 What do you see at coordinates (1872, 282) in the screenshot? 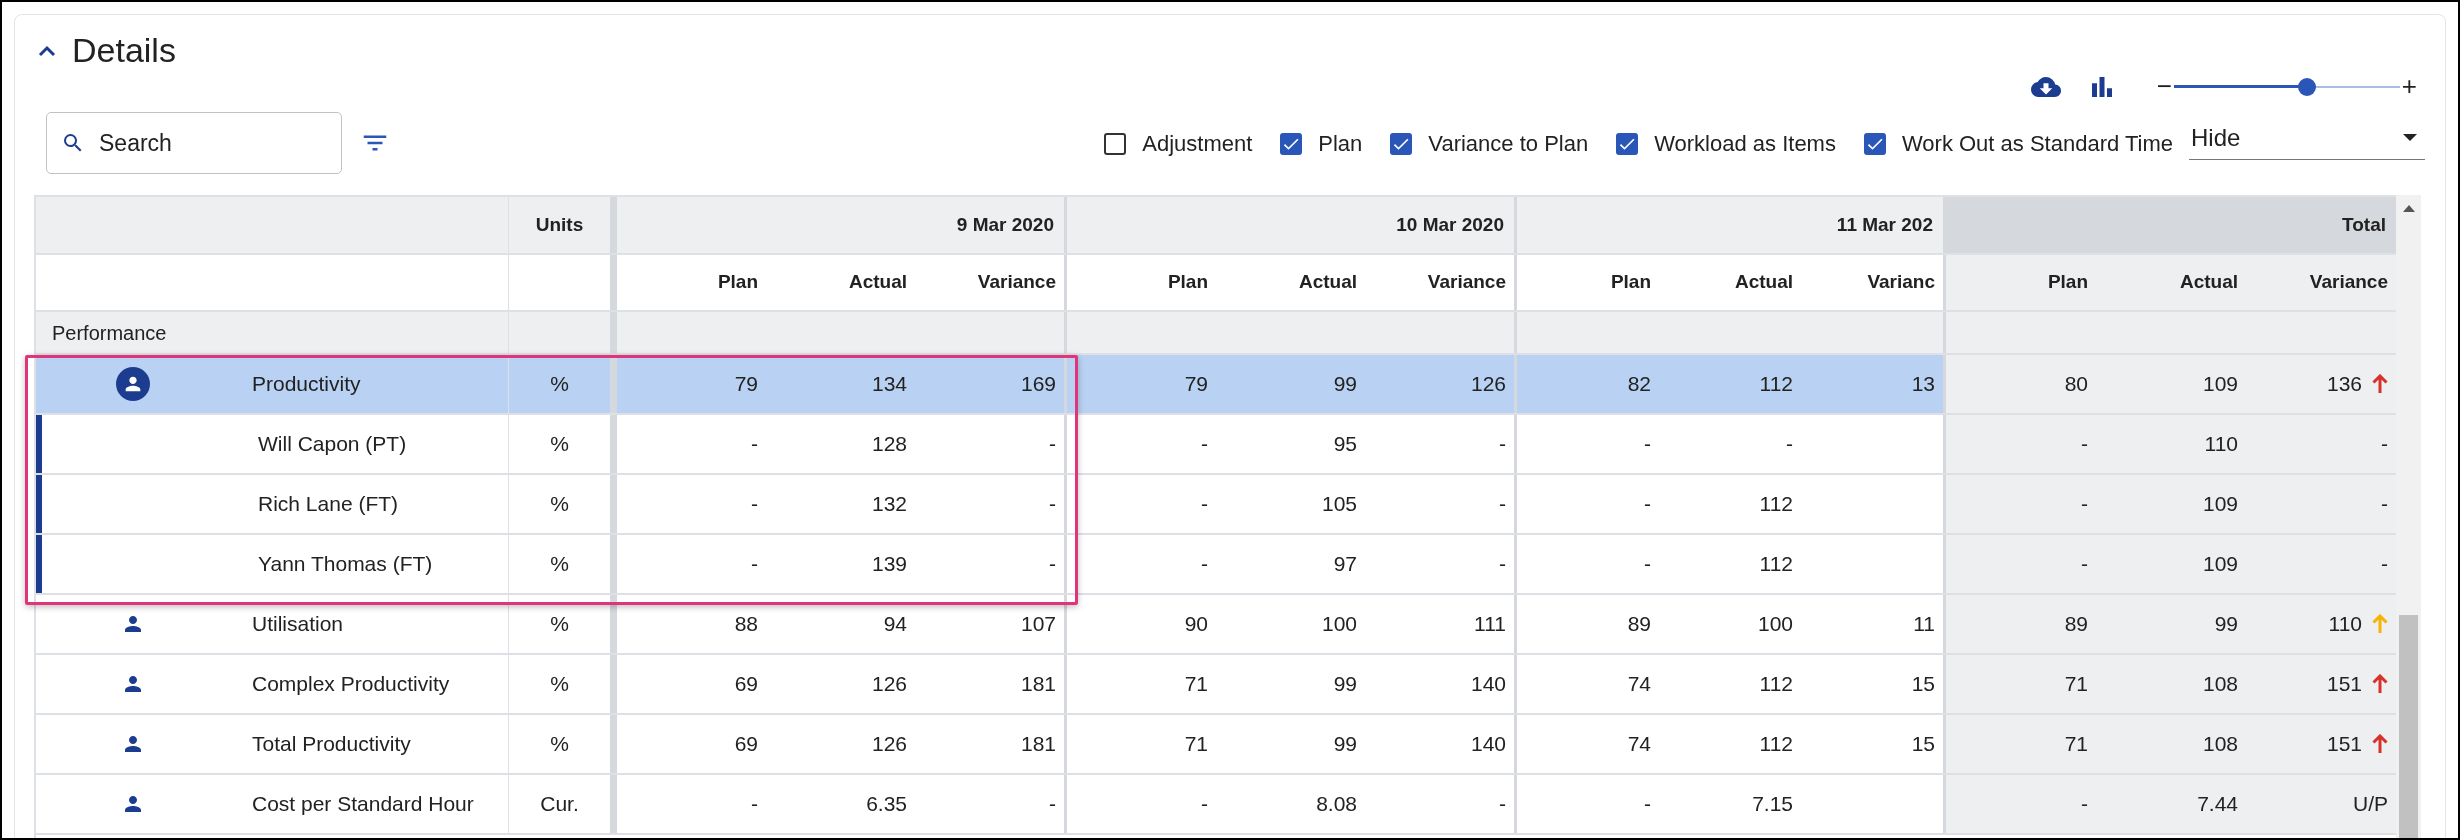
I see `column-header: Varianc` at bounding box center [1872, 282].